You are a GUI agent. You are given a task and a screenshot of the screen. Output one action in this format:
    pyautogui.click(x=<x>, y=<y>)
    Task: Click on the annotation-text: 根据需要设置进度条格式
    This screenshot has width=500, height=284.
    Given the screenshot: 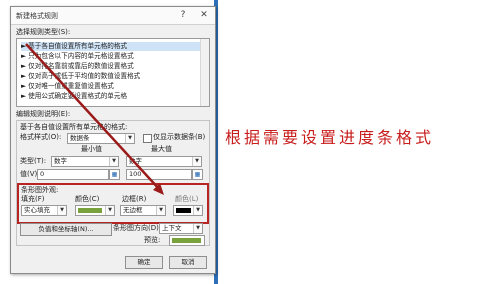 What is the action you would take?
    pyautogui.click(x=330, y=137)
    